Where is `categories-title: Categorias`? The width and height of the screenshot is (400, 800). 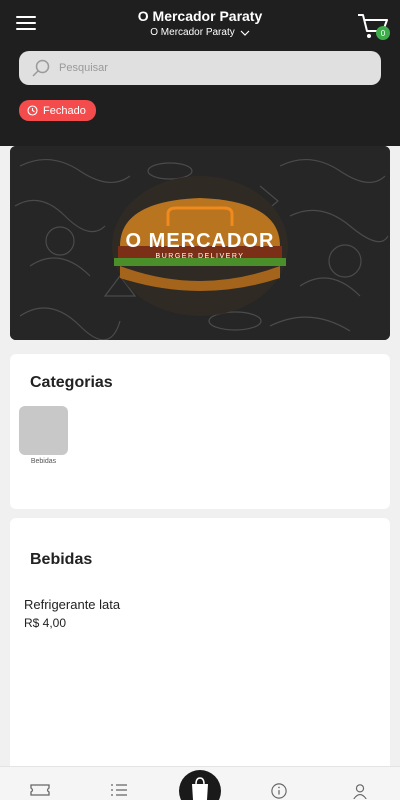
categories-title: Categorias is located at coordinates (71, 382).